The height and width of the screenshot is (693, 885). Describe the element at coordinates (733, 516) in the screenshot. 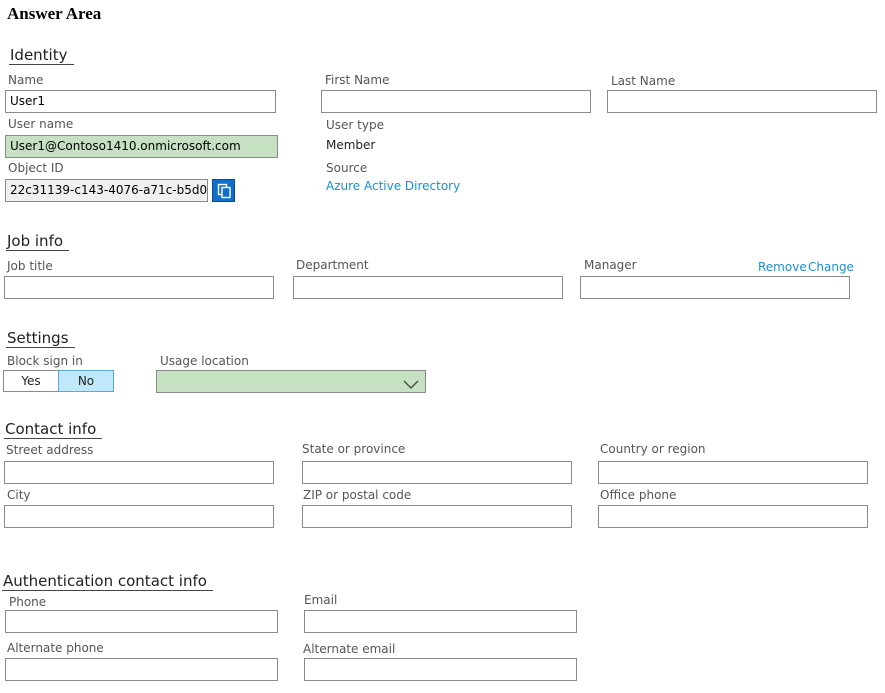

I see `office-phone-field` at that location.